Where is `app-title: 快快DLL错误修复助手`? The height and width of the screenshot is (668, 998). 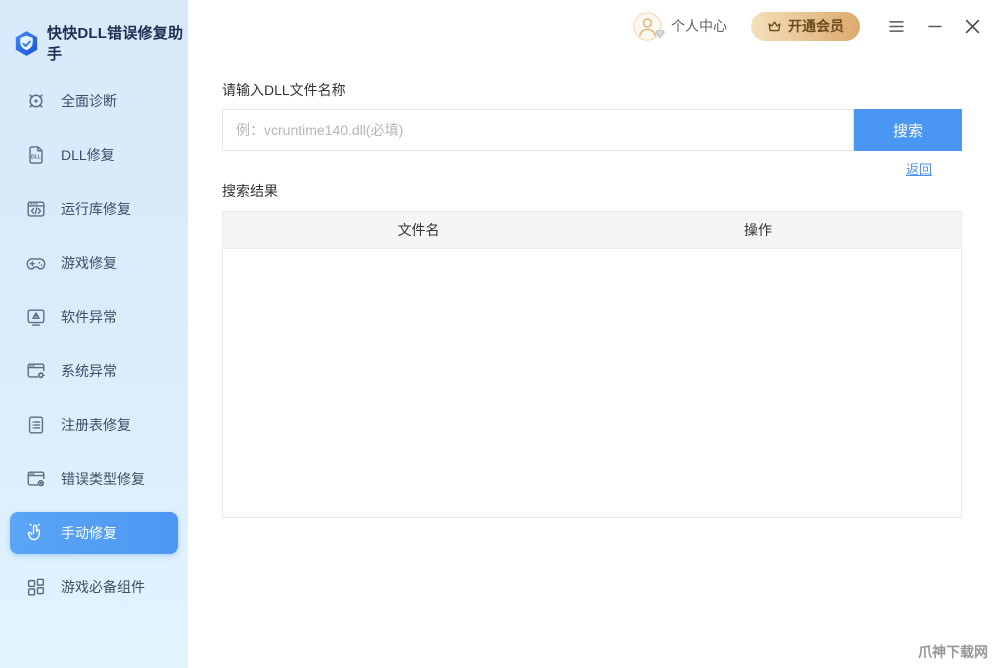
app-title: 快快DLL错误修复助手 is located at coordinates (115, 44).